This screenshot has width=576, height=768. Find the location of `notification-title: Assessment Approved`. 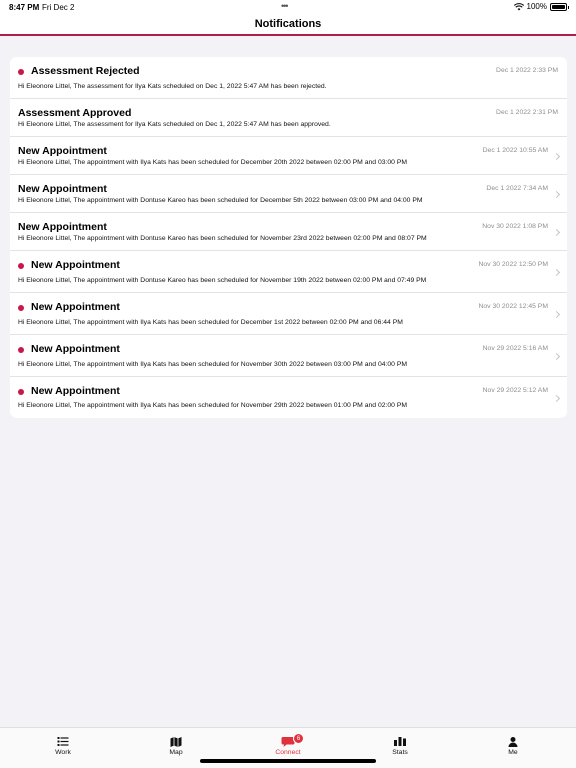

notification-title: Assessment Approved is located at coordinates (75, 113).